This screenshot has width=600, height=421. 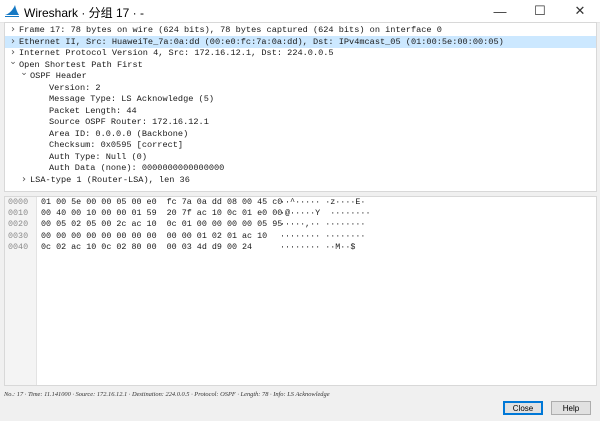 I want to click on tree-row: ⌄ OSPF Header, so click(x=300, y=75).